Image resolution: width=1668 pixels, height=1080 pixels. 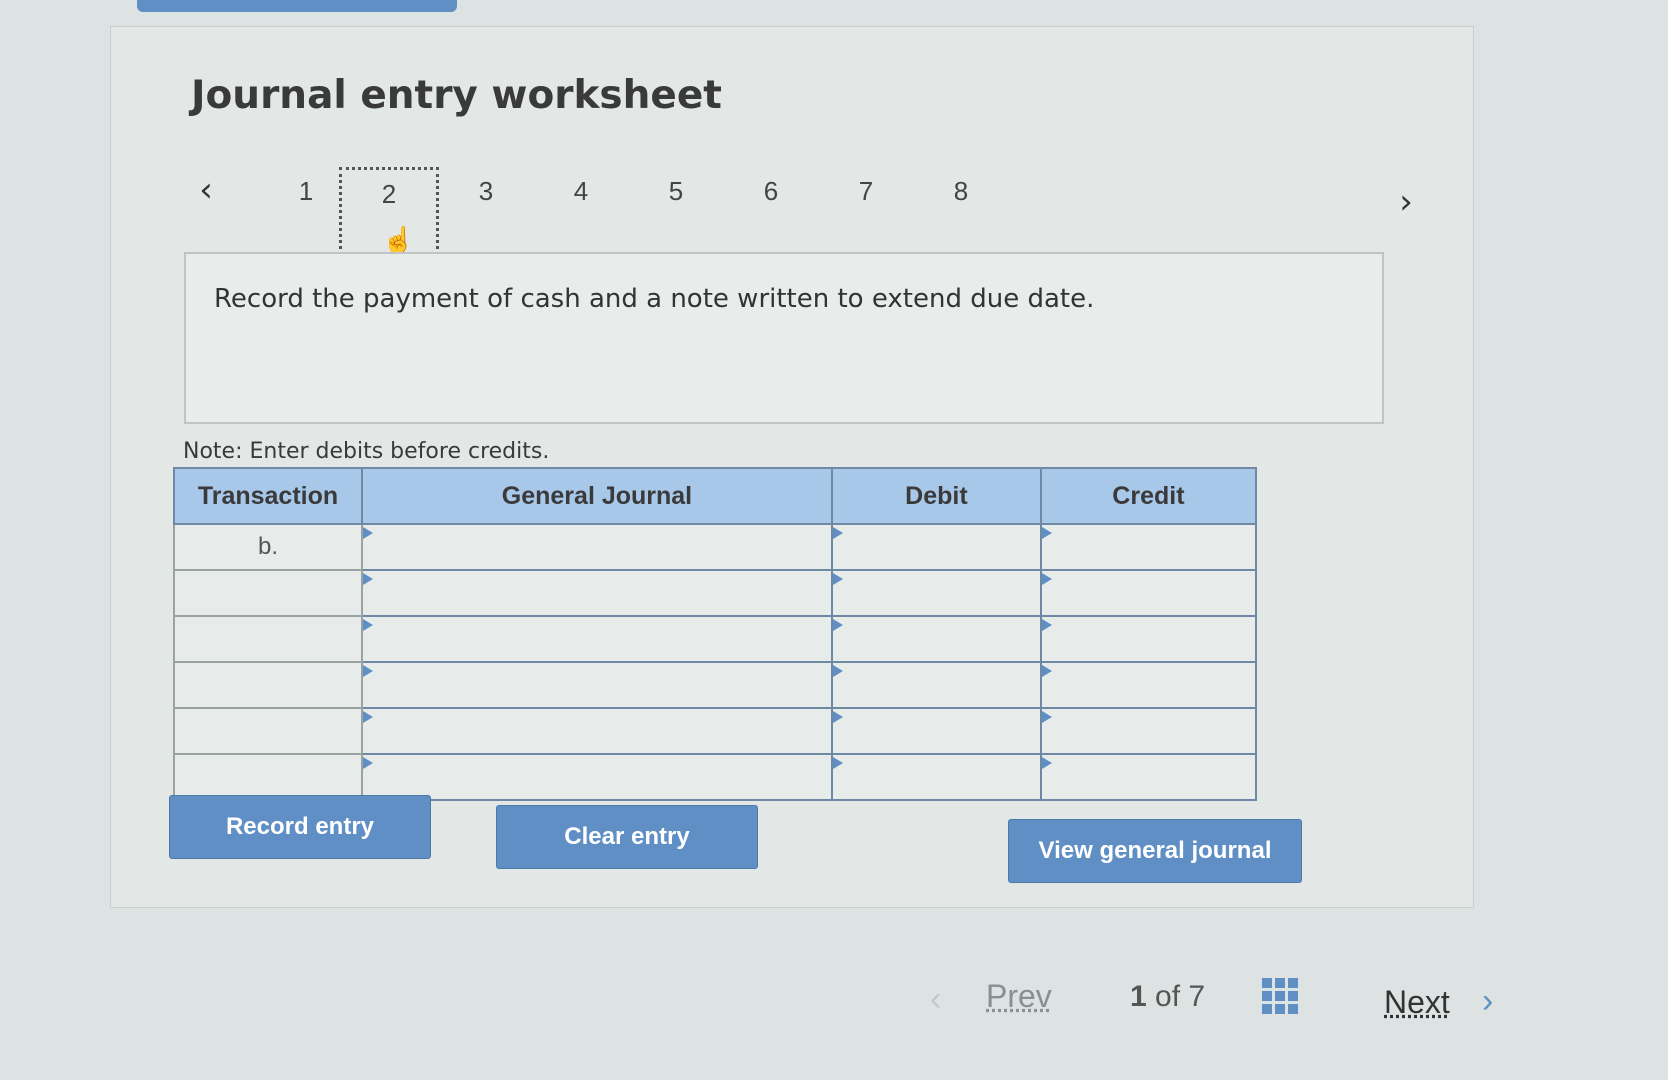 I want to click on step-7: 7, so click(x=866, y=207).